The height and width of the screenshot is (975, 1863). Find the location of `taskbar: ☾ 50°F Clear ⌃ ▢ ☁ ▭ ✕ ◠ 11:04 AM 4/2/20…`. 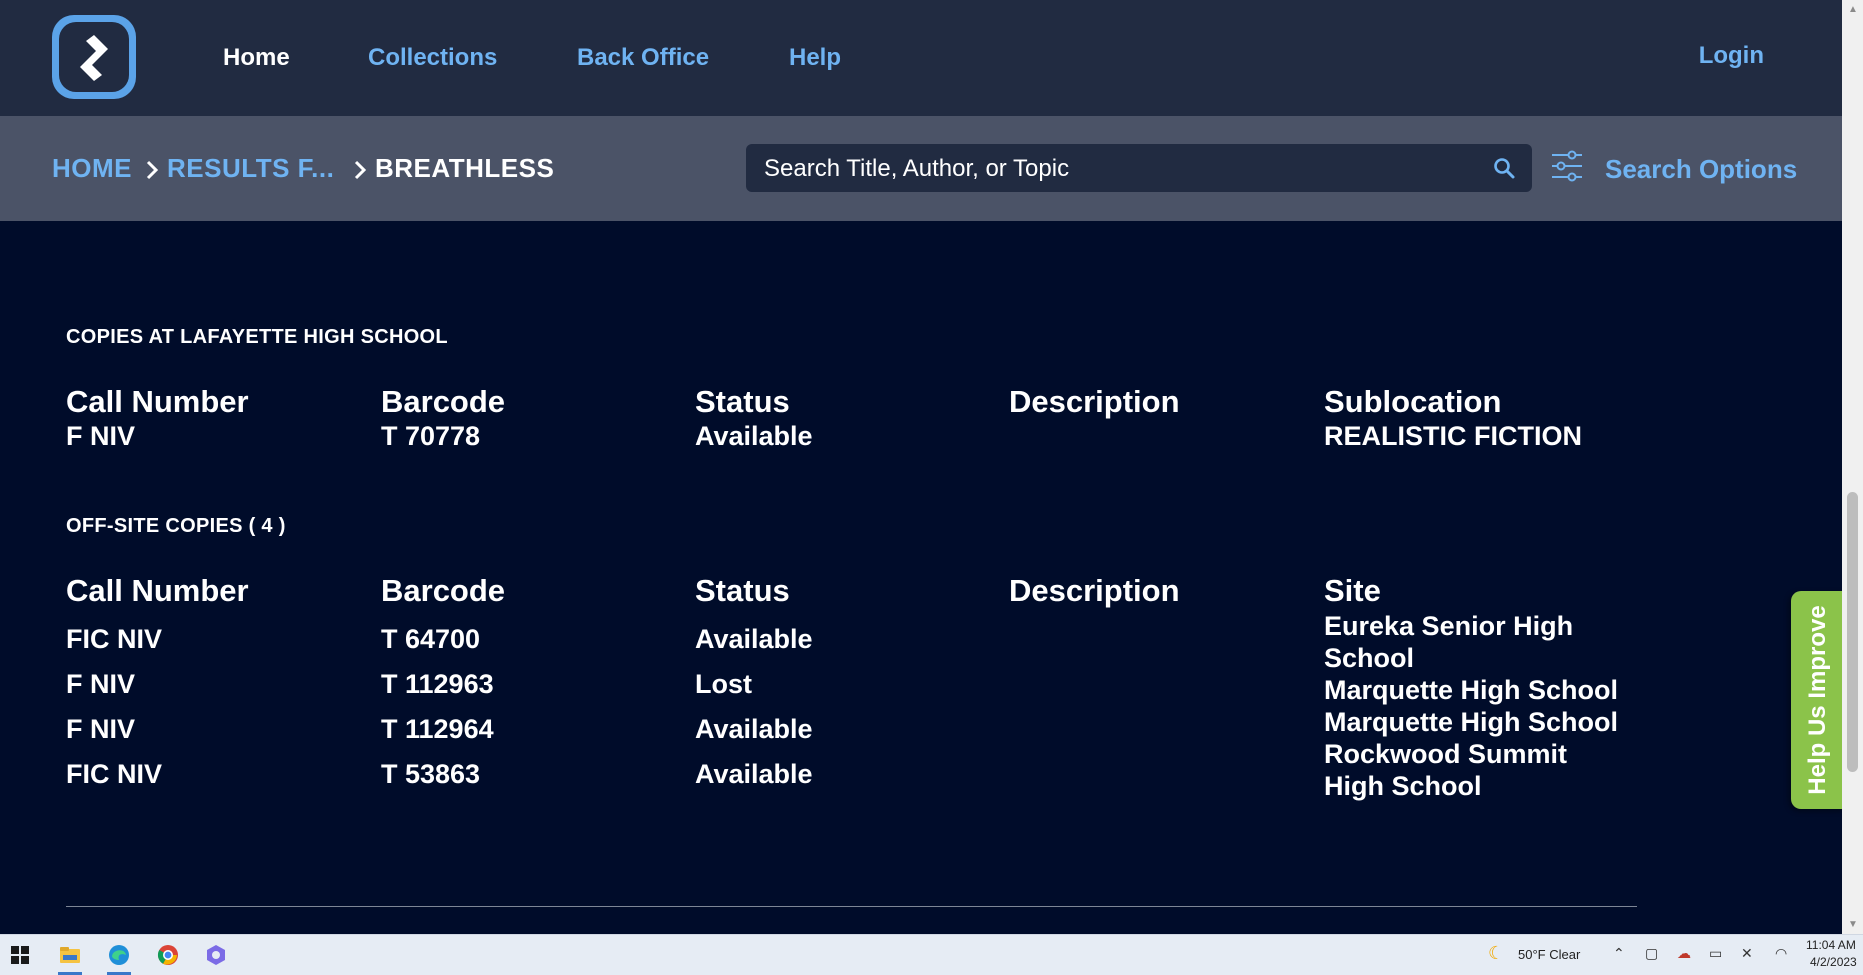

taskbar: ☾ 50°F Clear ⌃ ▢ ☁ ▭ ✕ ◠ 11:04 AM 4/2/20… is located at coordinates (931, 954).